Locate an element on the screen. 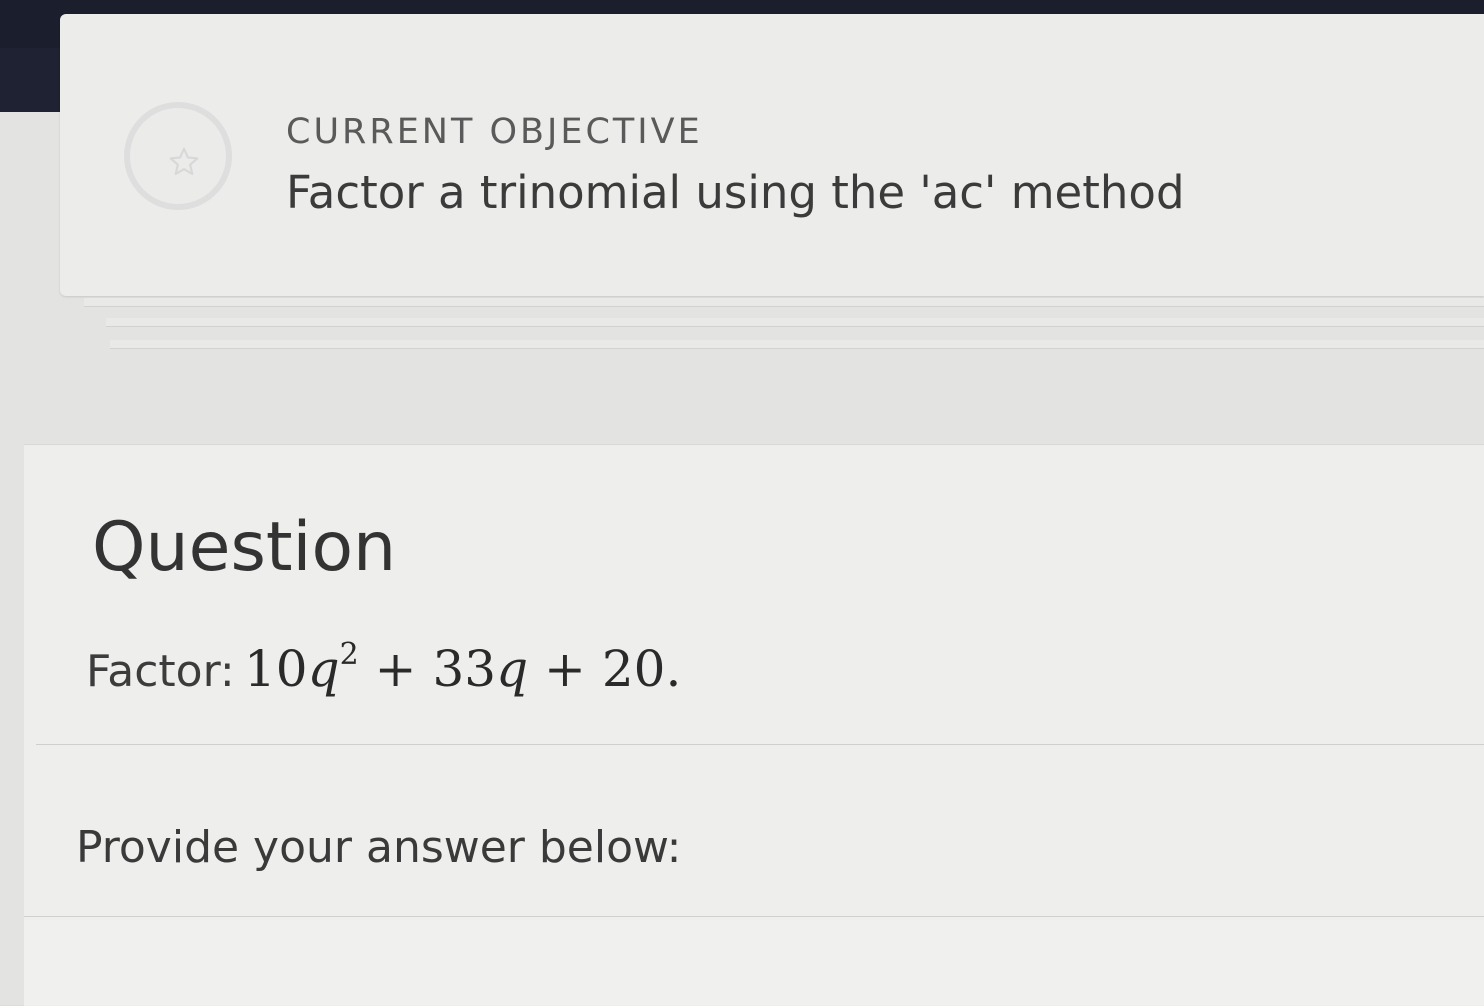 This screenshot has width=1484, height=1006. exponent: 2 is located at coordinates (349, 654).